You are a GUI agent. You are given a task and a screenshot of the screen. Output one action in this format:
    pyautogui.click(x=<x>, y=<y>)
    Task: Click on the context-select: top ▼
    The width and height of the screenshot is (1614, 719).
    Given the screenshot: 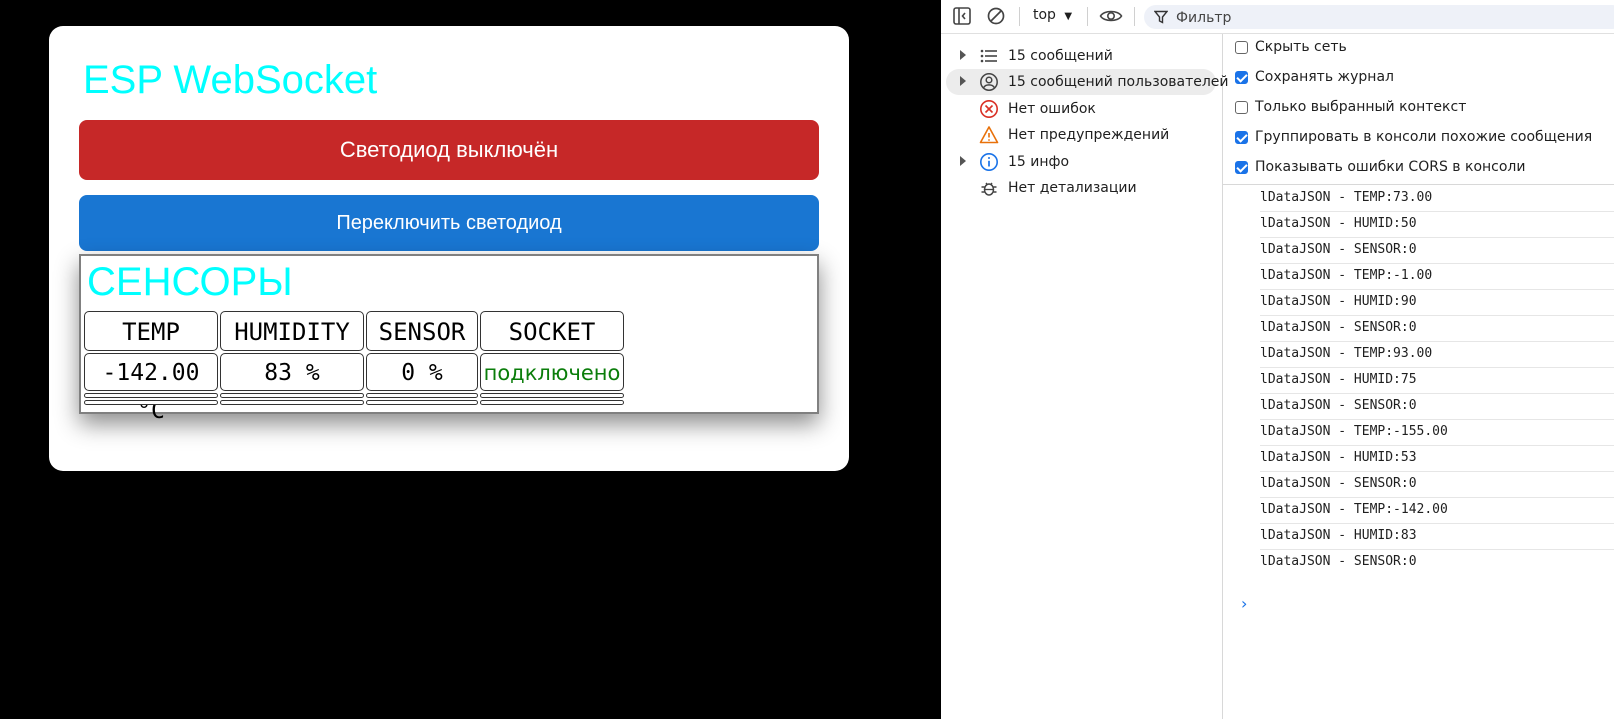 What is the action you would take?
    pyautogui.click(x=1052, y=15)
    